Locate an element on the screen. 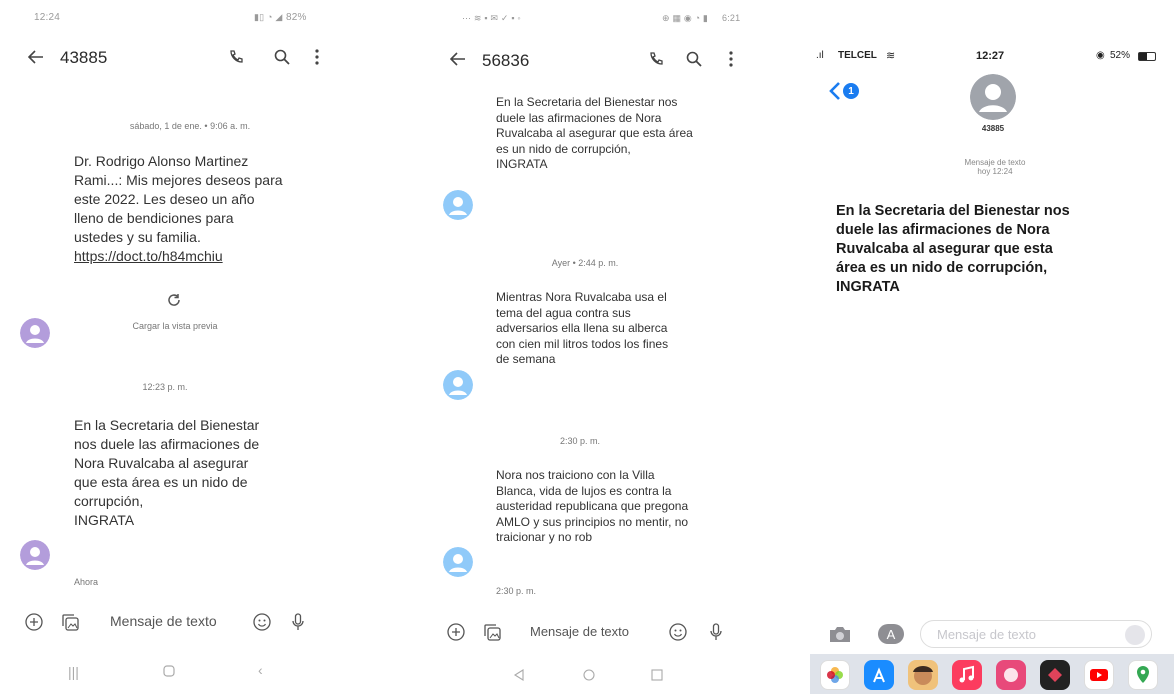 This screenshot has width=1174, height=694. app-store-dock-icon is located at coordinates (879, 675).